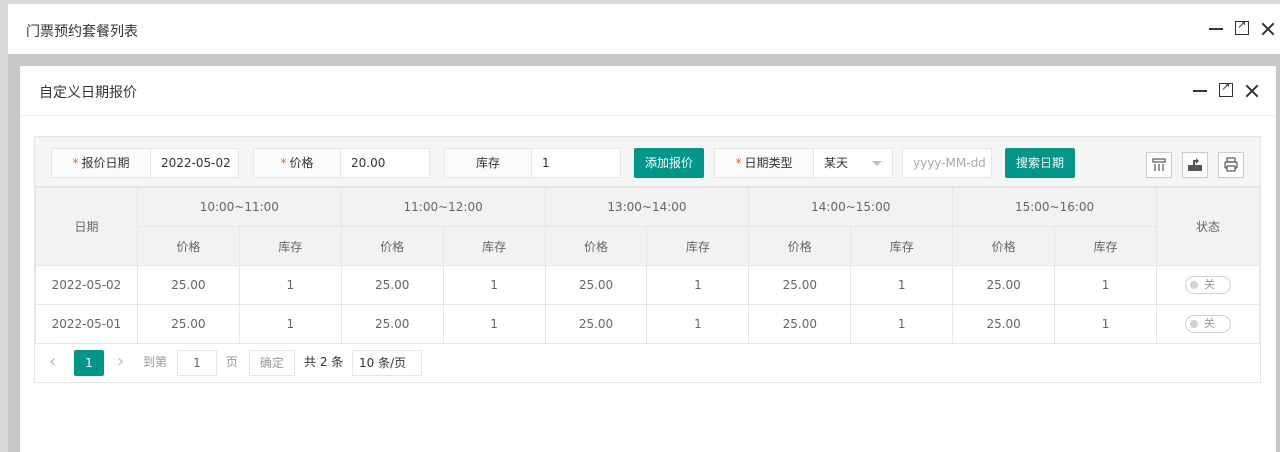 This screenshot has width=1280, height=452. Describe the element at coordinates (853, 163) in the screenshot. I see `date-type-select: 某天` at that location.